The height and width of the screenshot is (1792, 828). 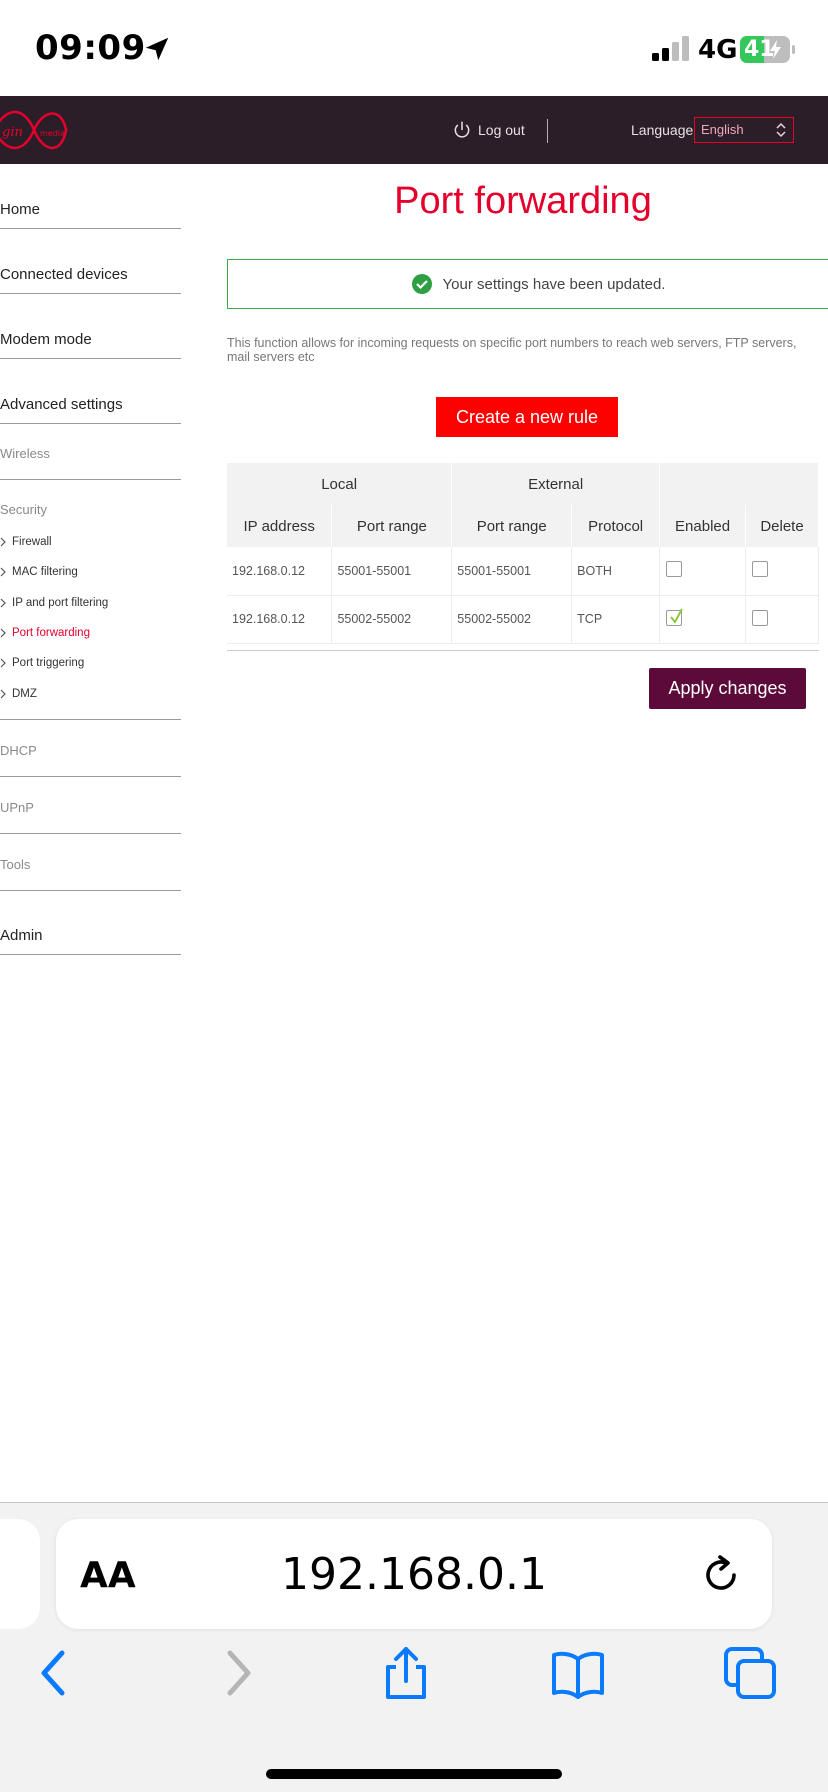 I want to click on address-bar: AA 192.168.0.1, so click(x=414, y=1574).